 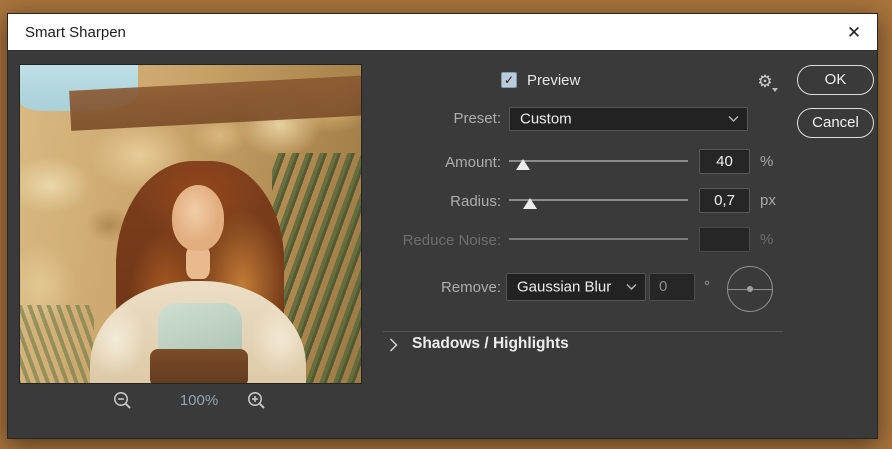 What do you see at coordinates (490, 343) in the screenshot?
I see `shadows-highlights-label: Shadows / Highlights` at bounding box center [490, 343].